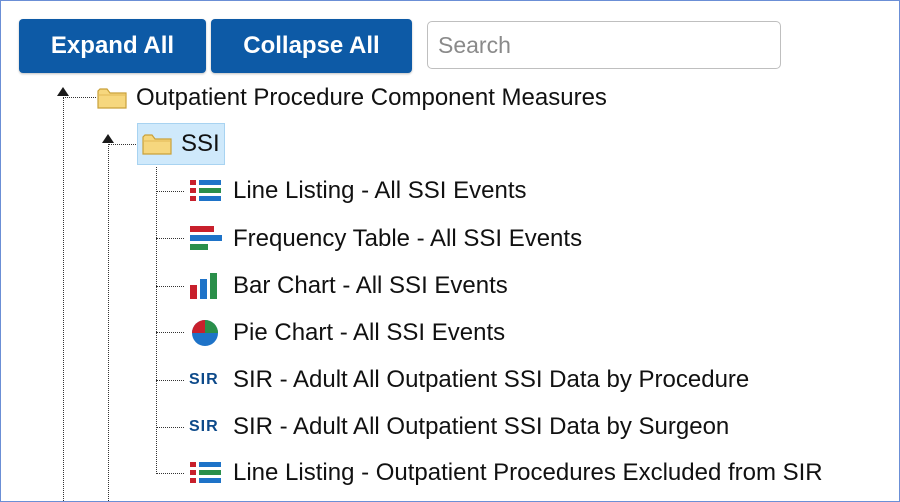 This screenshot has height=502, width=900. What do you see at coordinates (408, 238) in the screenshot?
I see `tree-item-label: Frequency Table - All SSI Events` at bounding box center [408, 238].